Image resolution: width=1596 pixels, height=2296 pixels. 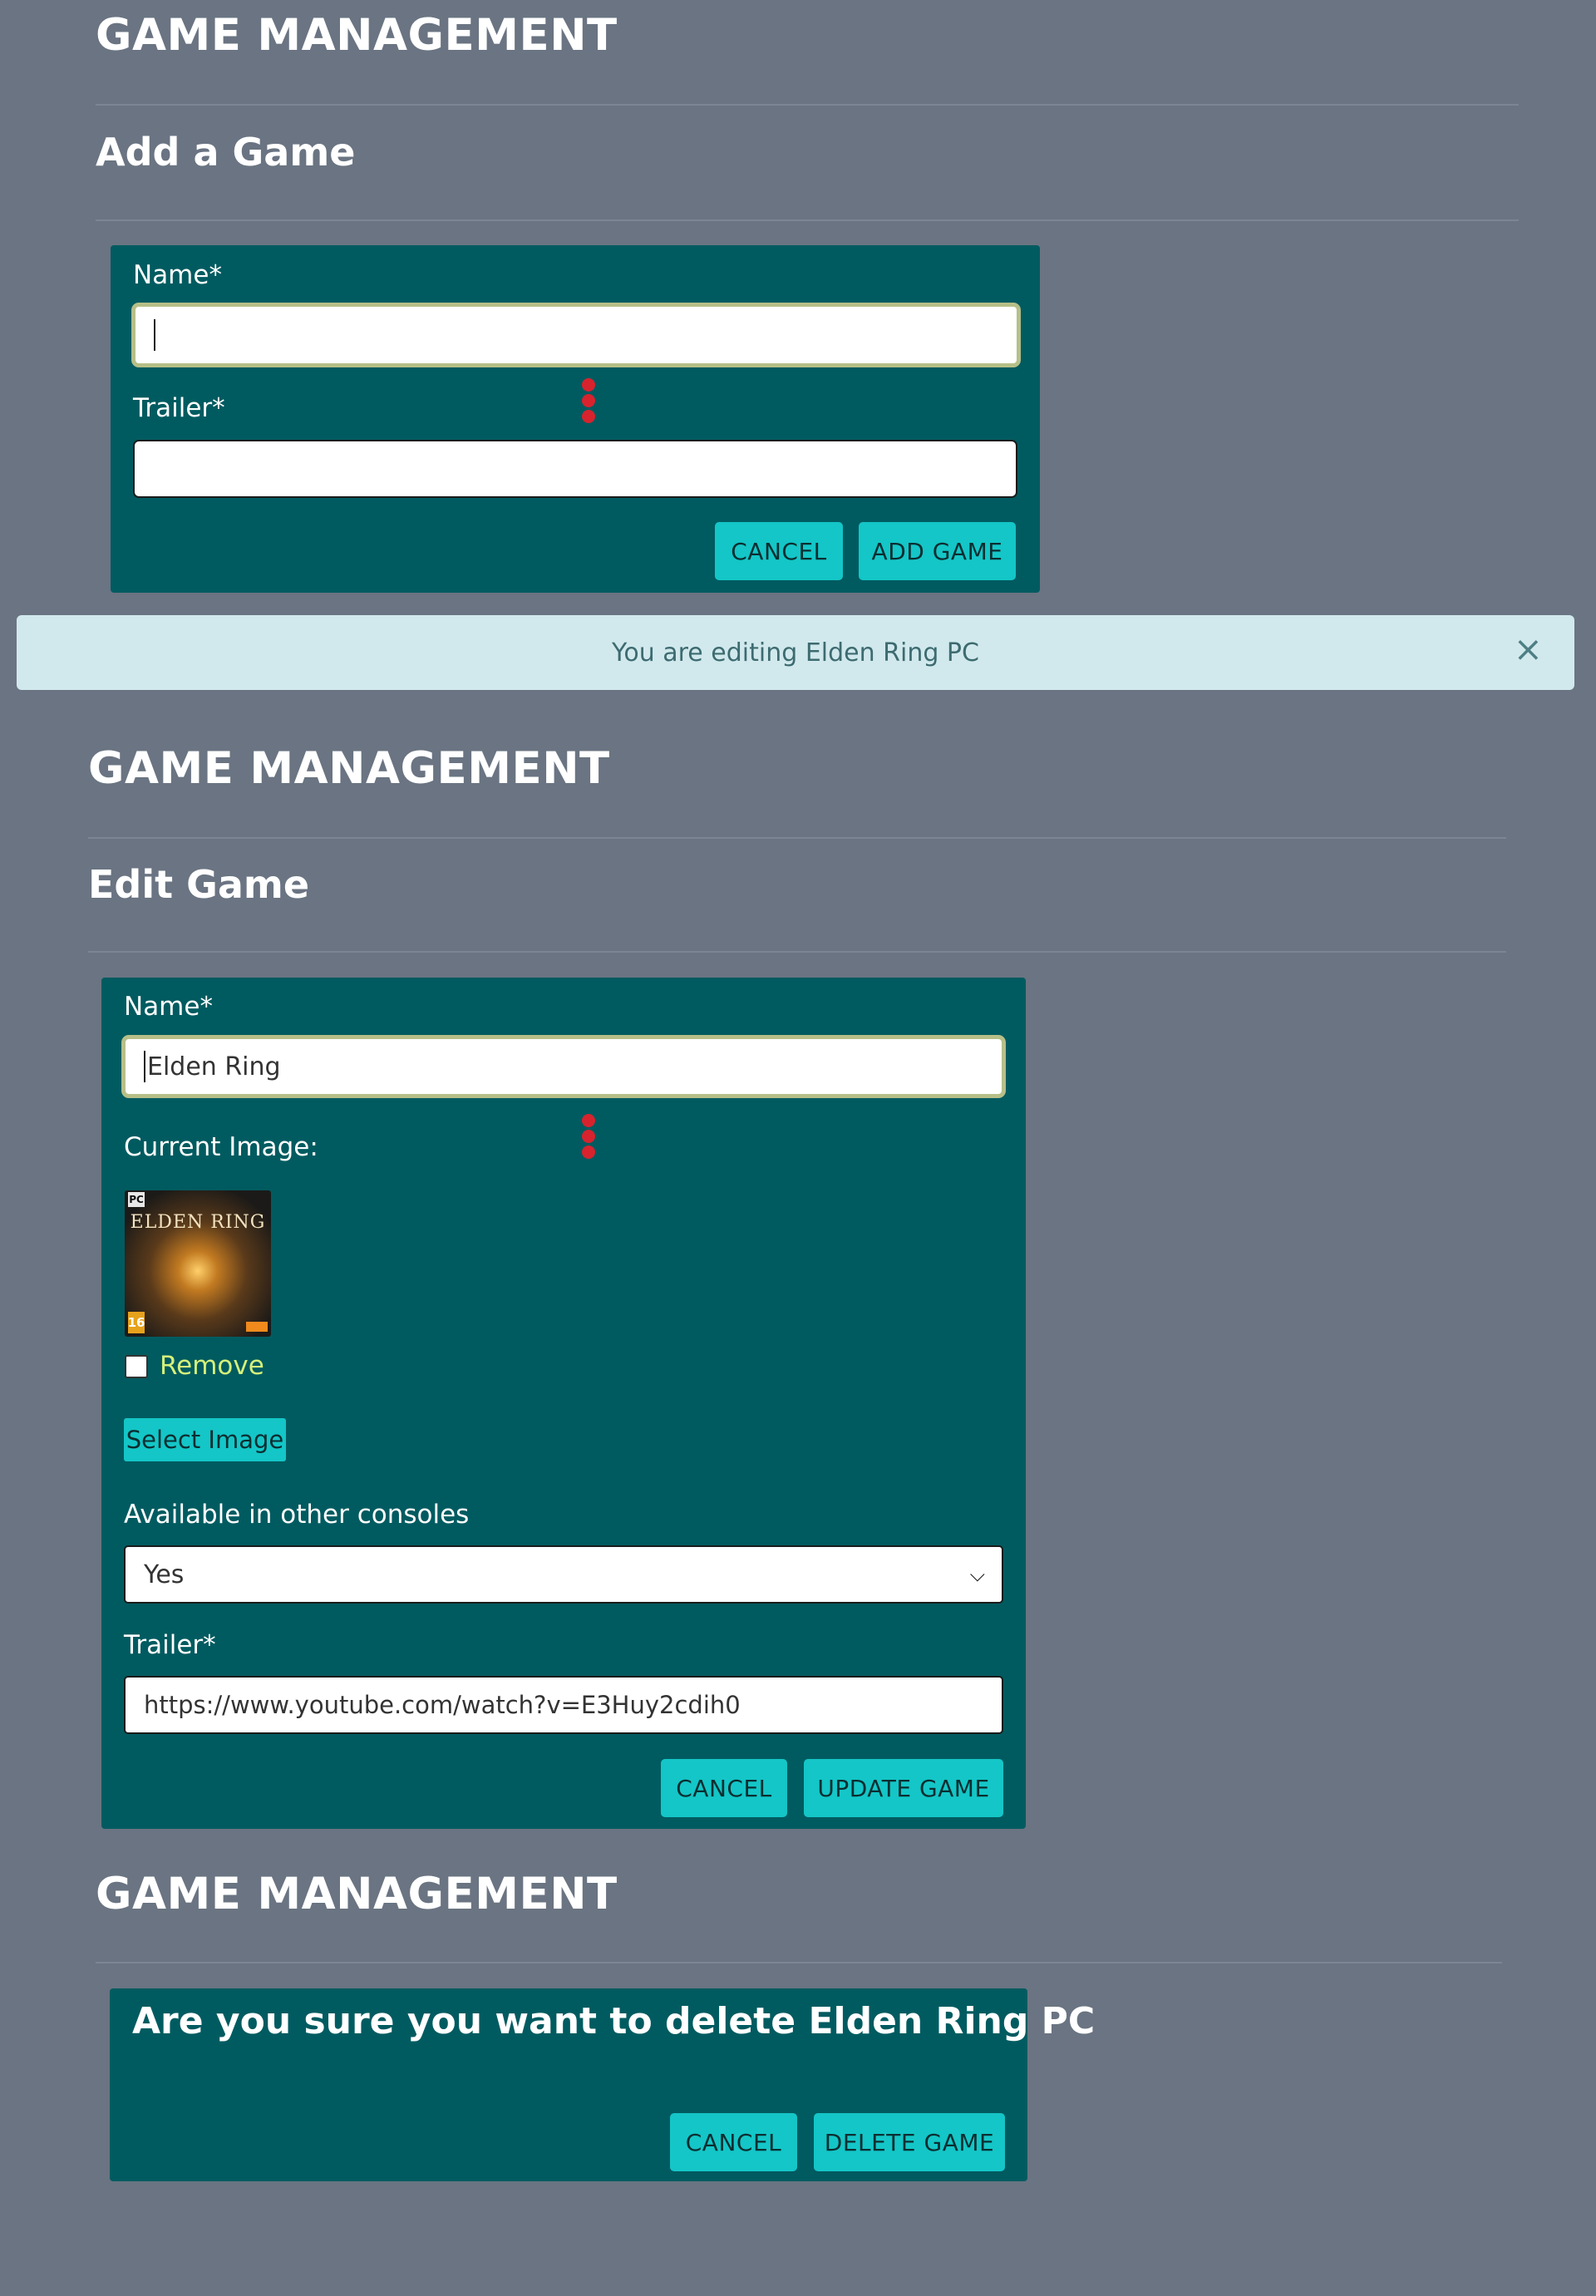 I want to click on game-cover-image: PC ELDEN RING 16, so click(x=198, y=1263).